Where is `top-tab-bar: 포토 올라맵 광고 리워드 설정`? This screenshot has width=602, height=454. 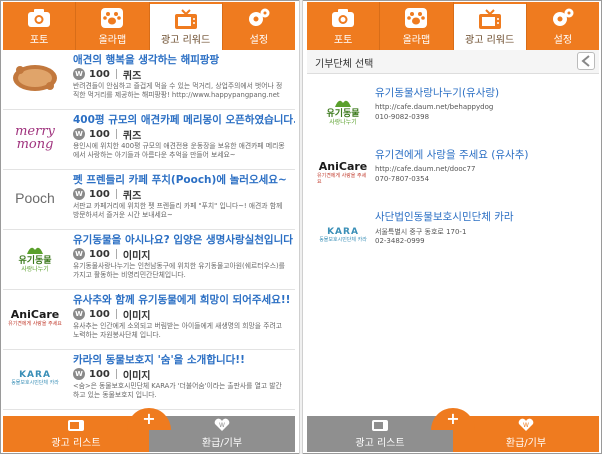 top-tab-bar: 포토 올라맵 광고 리워드 설정 is located at coordinates (453, 26).